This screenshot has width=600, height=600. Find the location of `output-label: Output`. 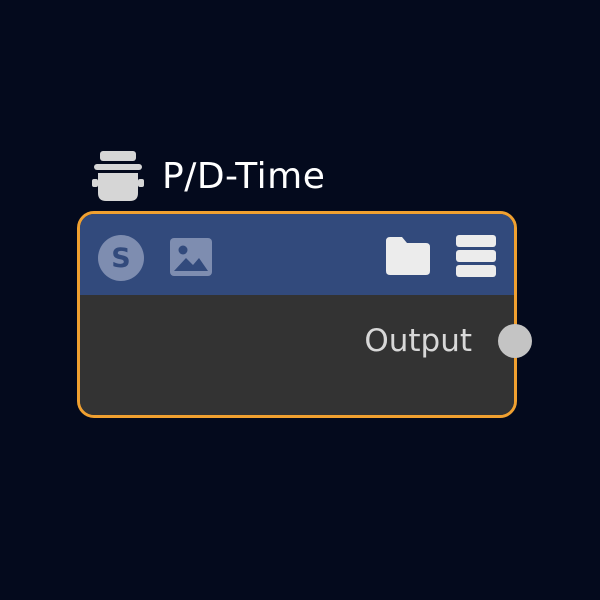

output-label: Output is located at coordinates (418, 341).